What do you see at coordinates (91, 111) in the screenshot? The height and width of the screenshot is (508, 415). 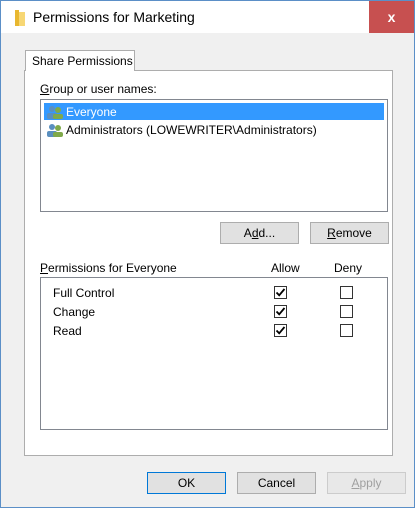 I see `user-name: Everyone` at bounding box center [91, 111].